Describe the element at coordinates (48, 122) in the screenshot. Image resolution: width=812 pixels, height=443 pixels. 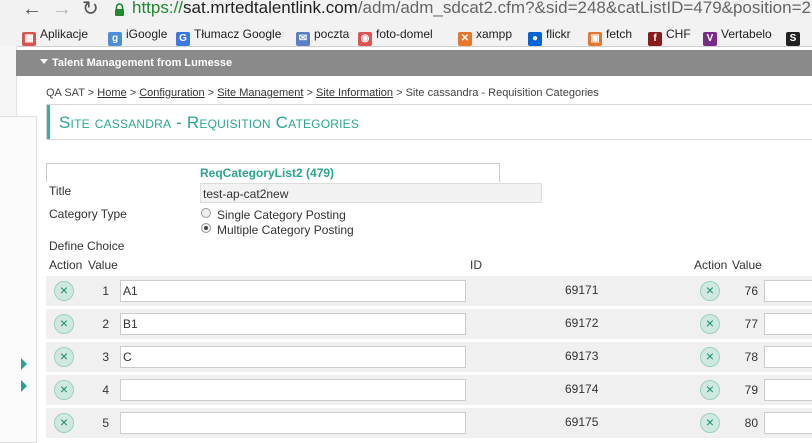
I see `title-accent` at that location.